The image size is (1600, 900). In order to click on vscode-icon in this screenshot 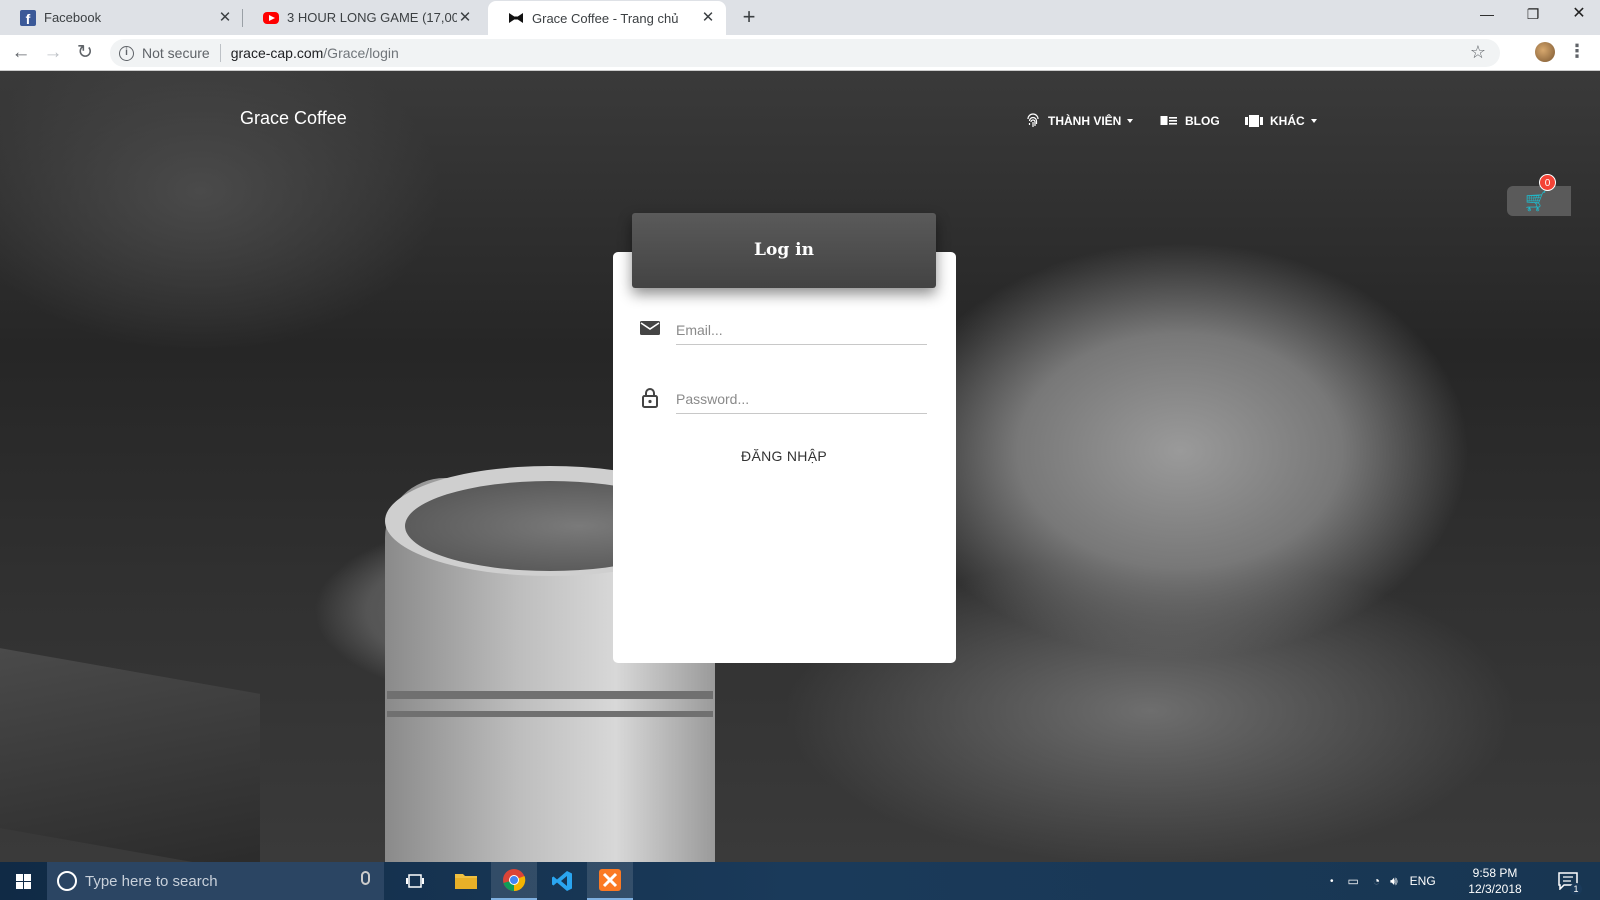, I will do `click(562, 881)`.